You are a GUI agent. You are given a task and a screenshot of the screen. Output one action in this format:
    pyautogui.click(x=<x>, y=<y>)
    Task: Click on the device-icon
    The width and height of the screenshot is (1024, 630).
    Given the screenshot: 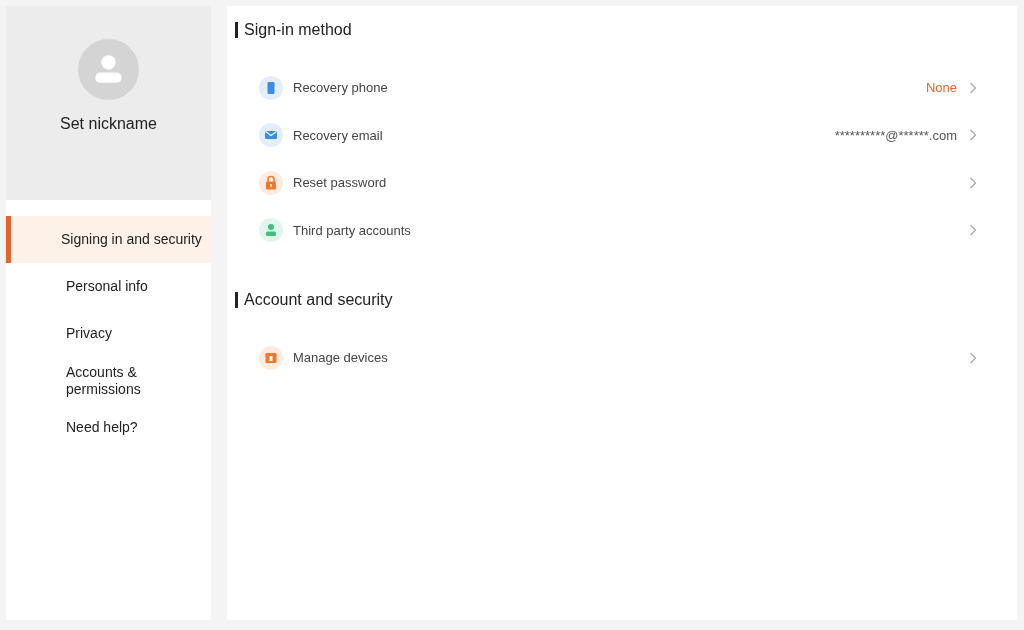 What is the action you would take?
    pyautogui.click(x=271, y=357)
    